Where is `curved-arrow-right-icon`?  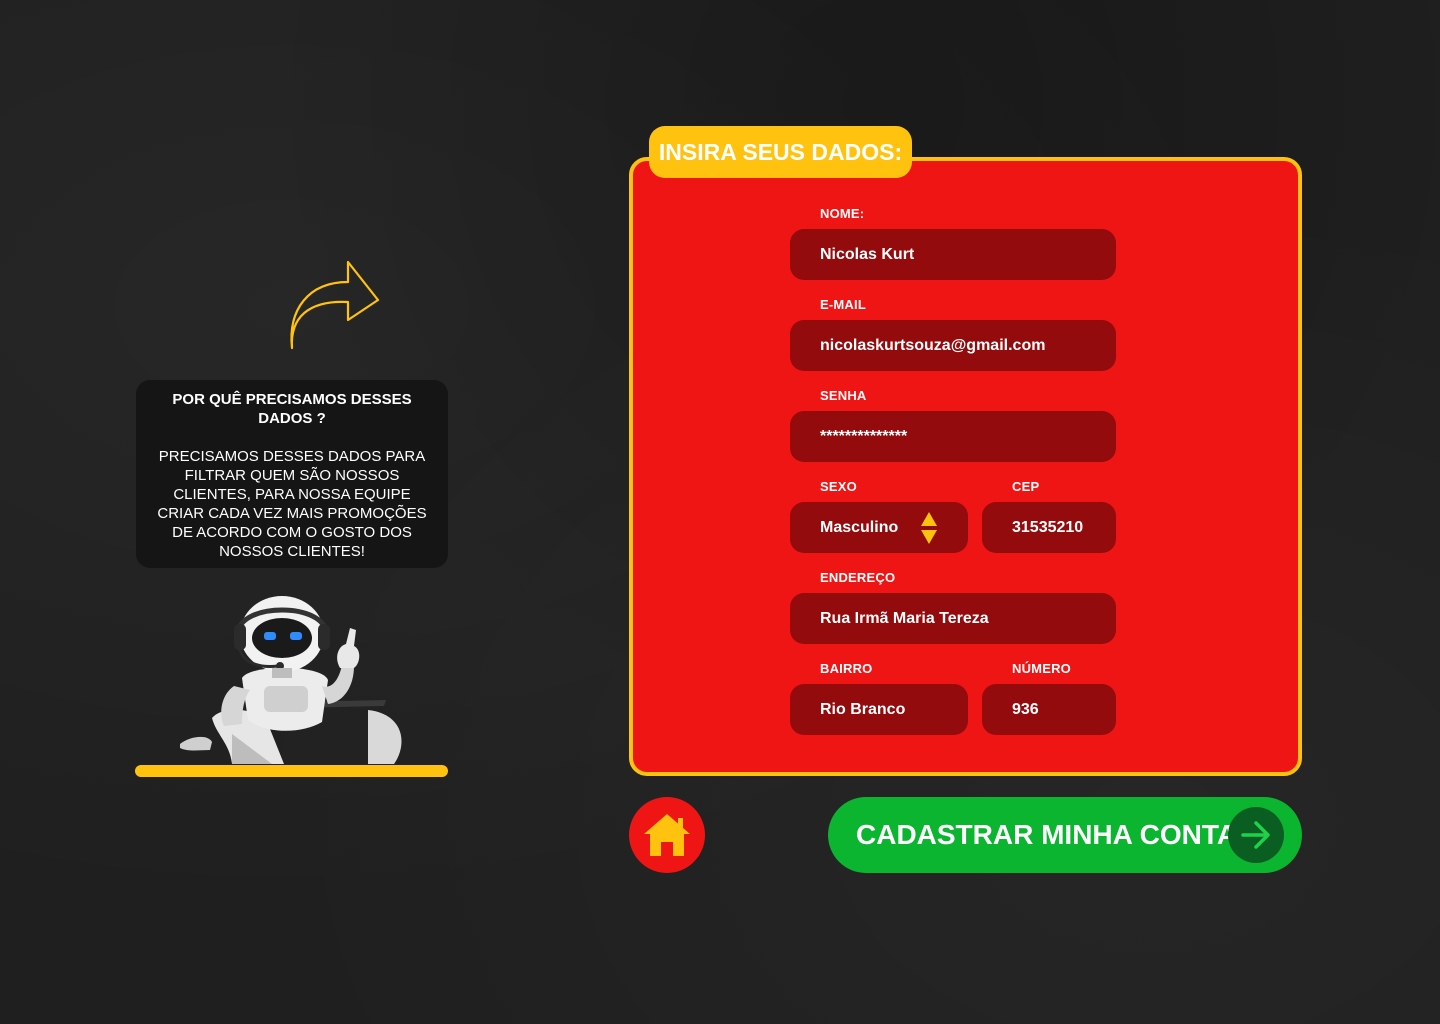 curved-arrow-right-icon is located at coordinates (335, 305).